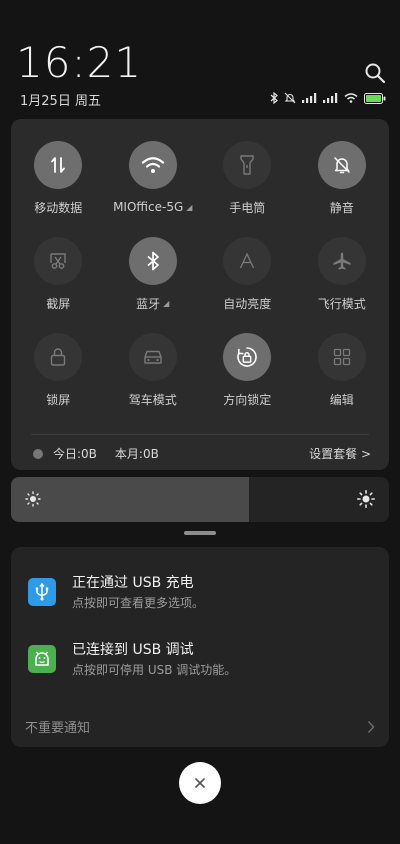 This screenshot has width=400, height=844. I want to click on tile-label: 编辑, so click(341, 399).